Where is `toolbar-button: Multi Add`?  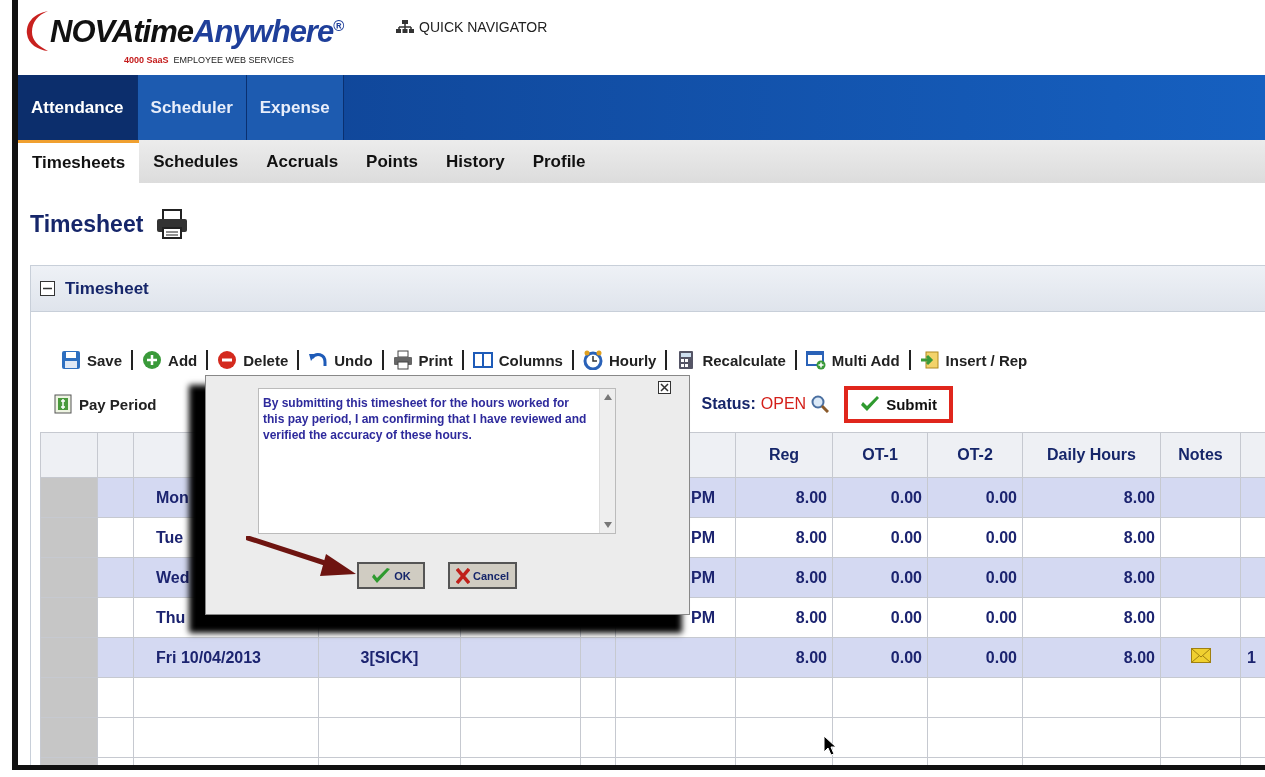
toolbar-button: Multi Add is located at coordinates (852, 360).